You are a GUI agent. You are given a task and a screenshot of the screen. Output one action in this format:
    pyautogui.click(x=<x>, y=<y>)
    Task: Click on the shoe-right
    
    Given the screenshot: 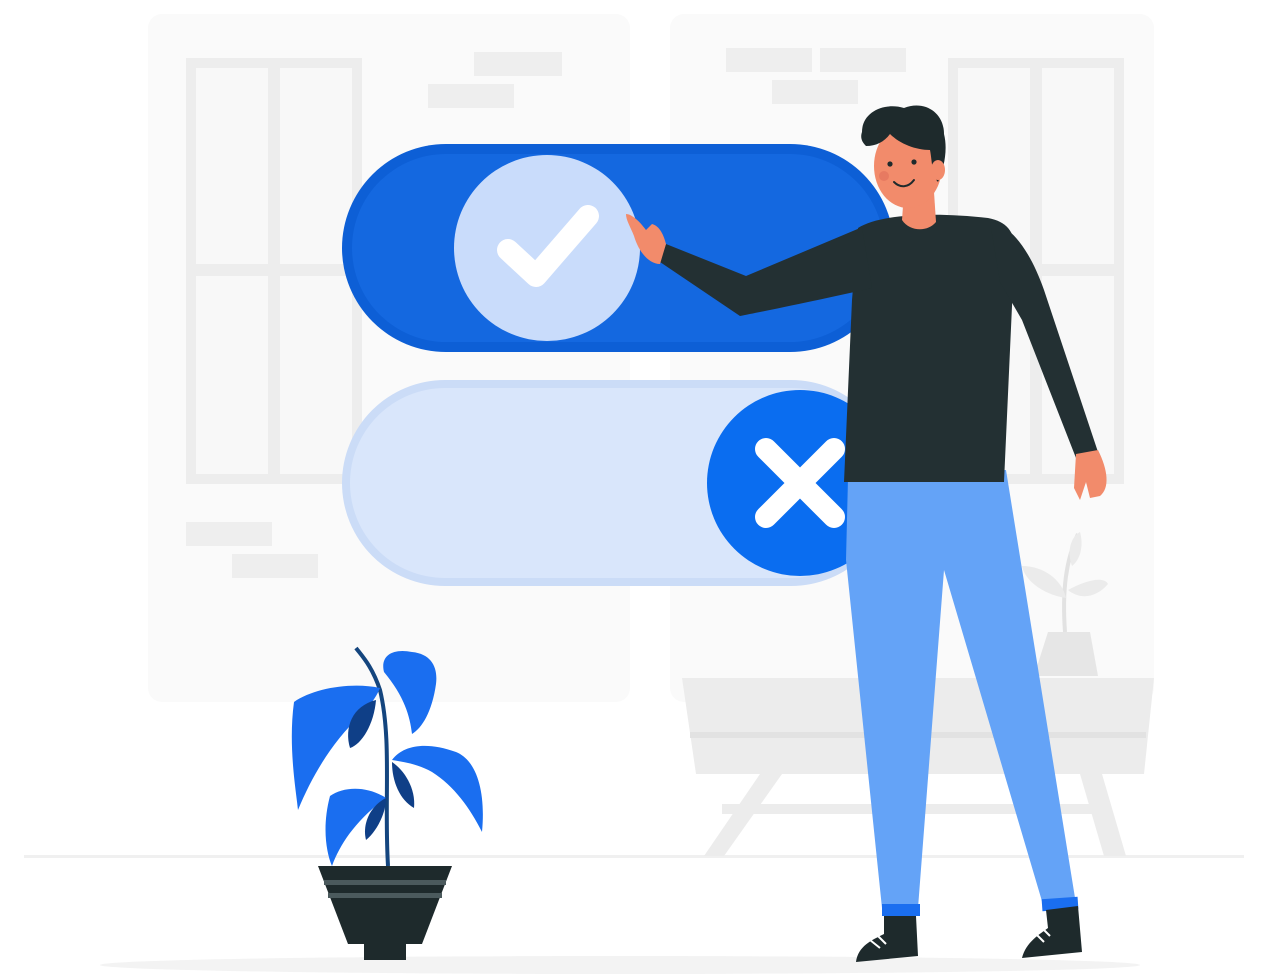 What is the action you would take?
    pyautogui.click(x=1052, y=932)
    